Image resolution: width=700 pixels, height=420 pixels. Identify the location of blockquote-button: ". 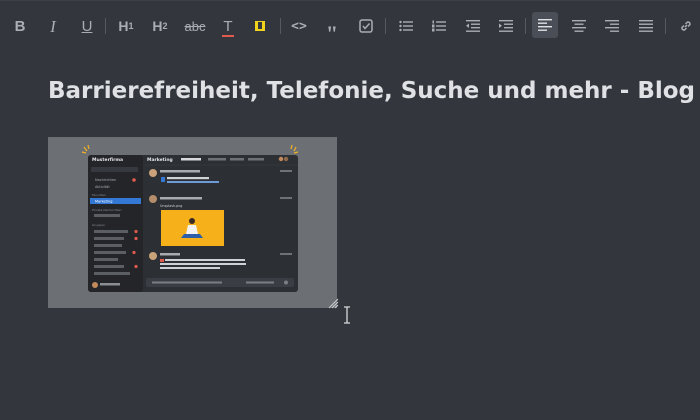
(332, 34).